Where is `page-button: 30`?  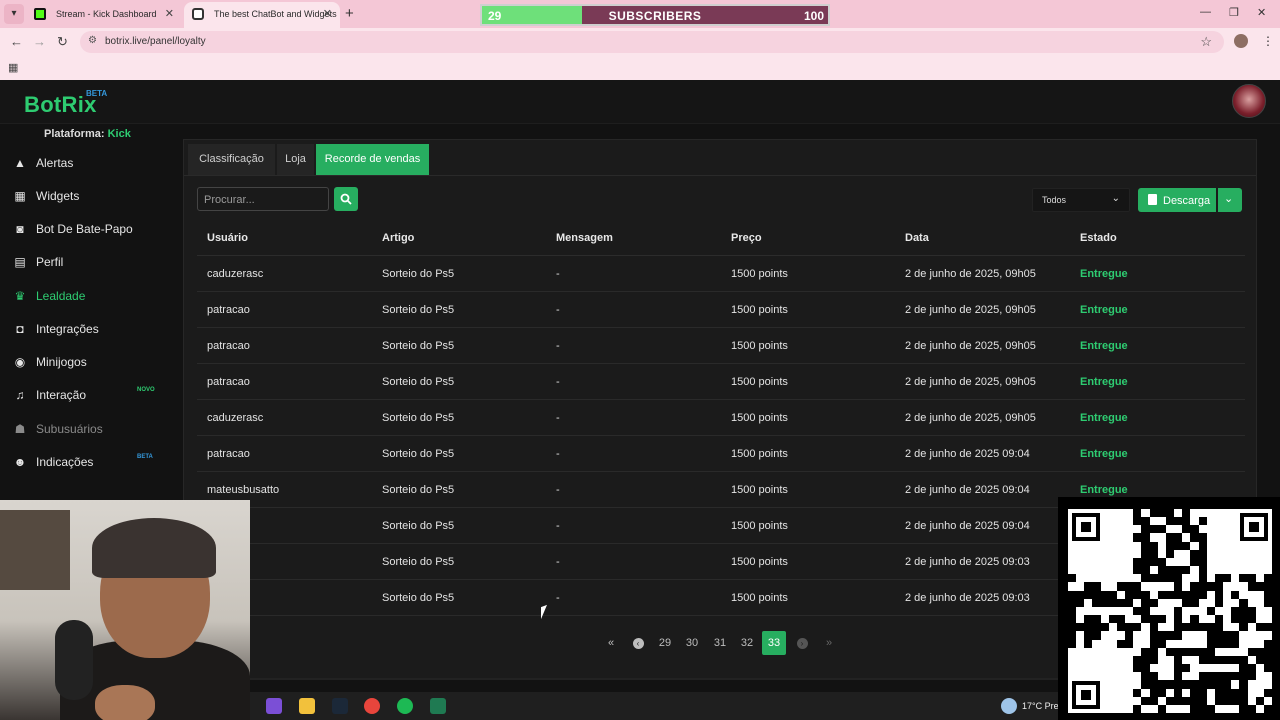
page-button: 30 is located at coordinates (692, 643).